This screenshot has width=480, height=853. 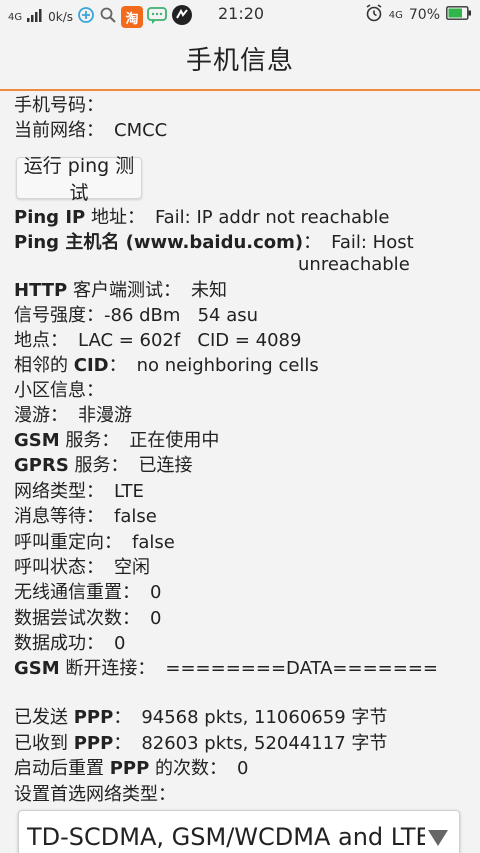 I want to click on ping-ip-label: 地址：, so click(x=115, y=217).